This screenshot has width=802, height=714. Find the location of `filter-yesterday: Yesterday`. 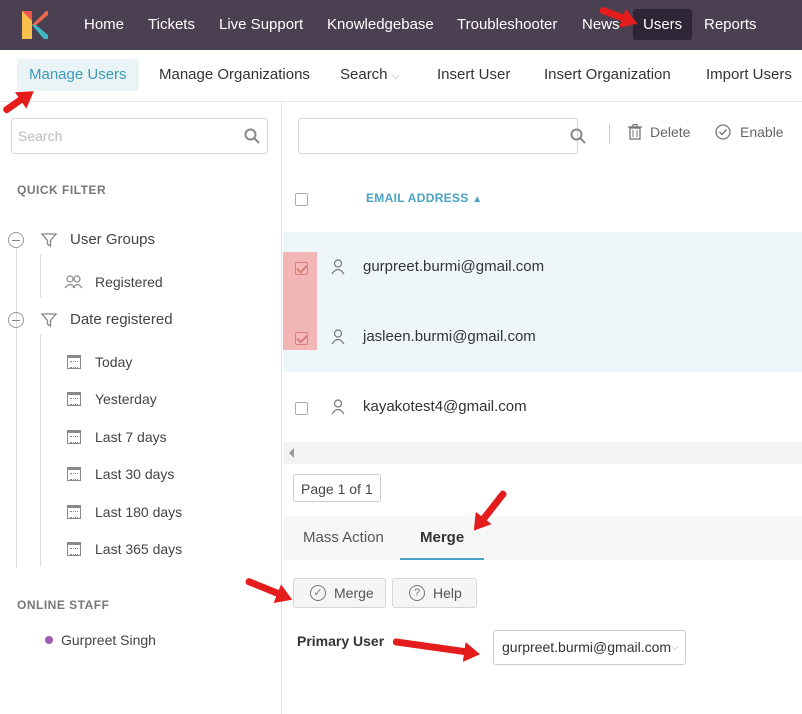

filter-yesterday: Yesterday is located at coordinates (126, 399).